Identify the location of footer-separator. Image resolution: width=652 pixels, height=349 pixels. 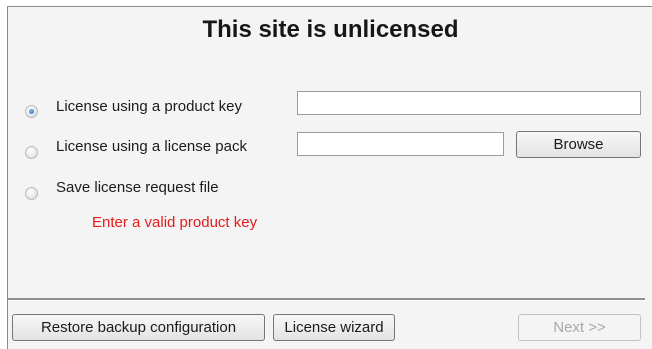
(326, 299).